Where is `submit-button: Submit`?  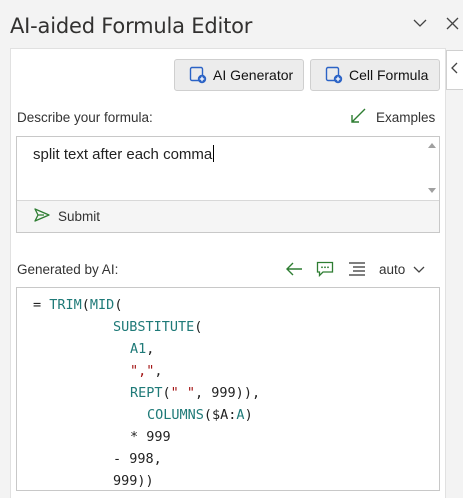
submit-button: Submit is located at coordinates (228, 216).